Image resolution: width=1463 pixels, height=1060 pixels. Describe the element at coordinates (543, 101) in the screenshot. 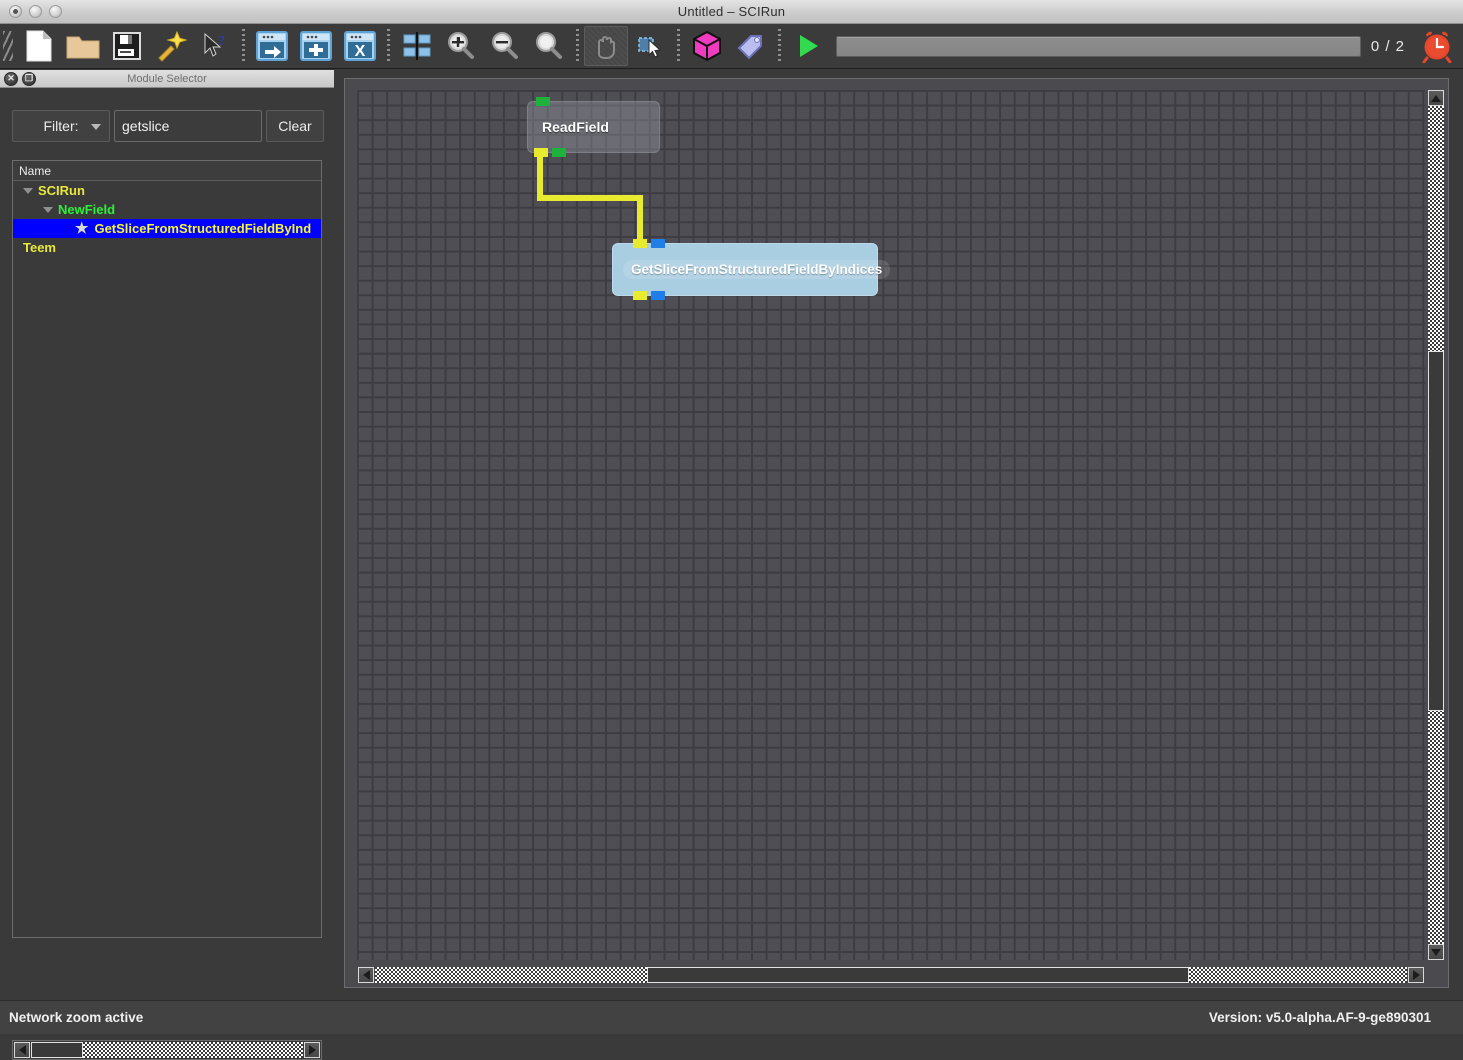

I see `input-port-green` at that location.